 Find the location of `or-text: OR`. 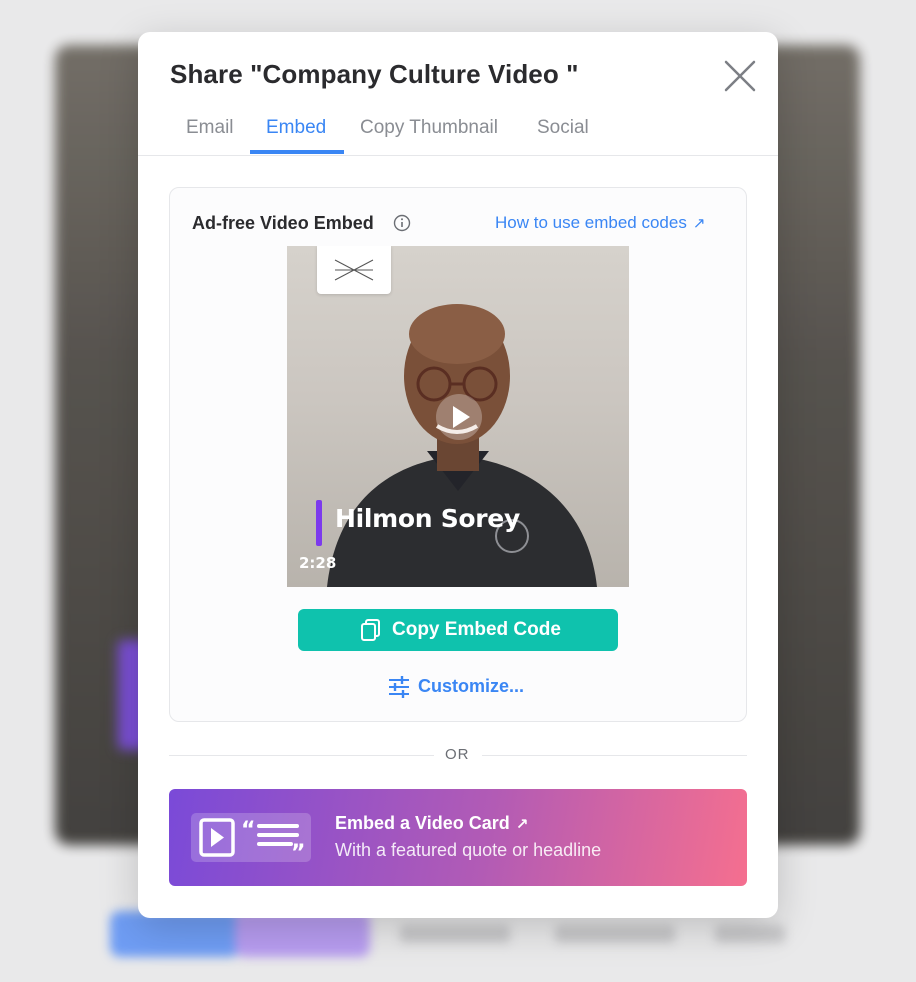

or-text: OR is located at coordinates (457, 754).